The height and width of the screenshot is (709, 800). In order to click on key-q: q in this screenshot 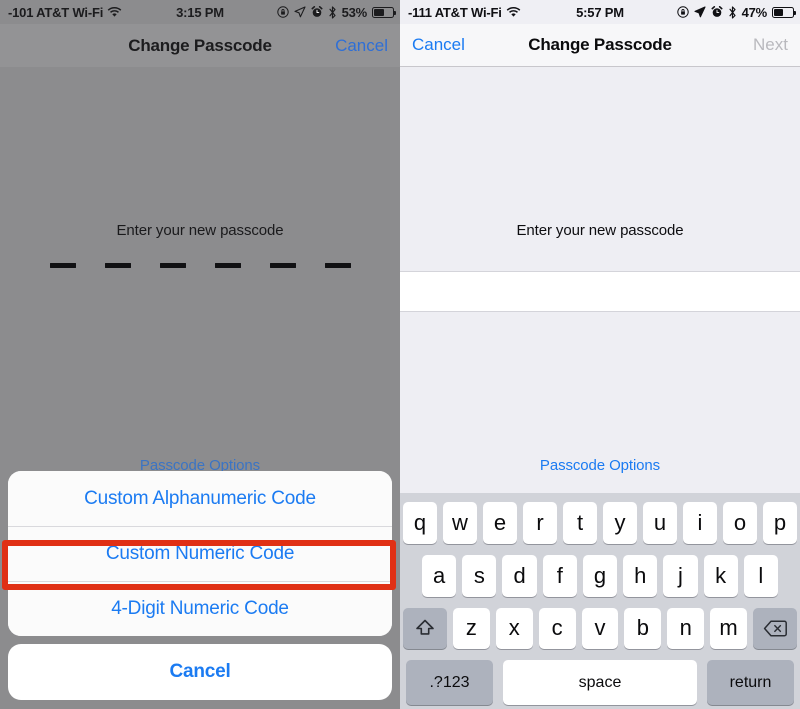, I will do `click(420, 523)`.